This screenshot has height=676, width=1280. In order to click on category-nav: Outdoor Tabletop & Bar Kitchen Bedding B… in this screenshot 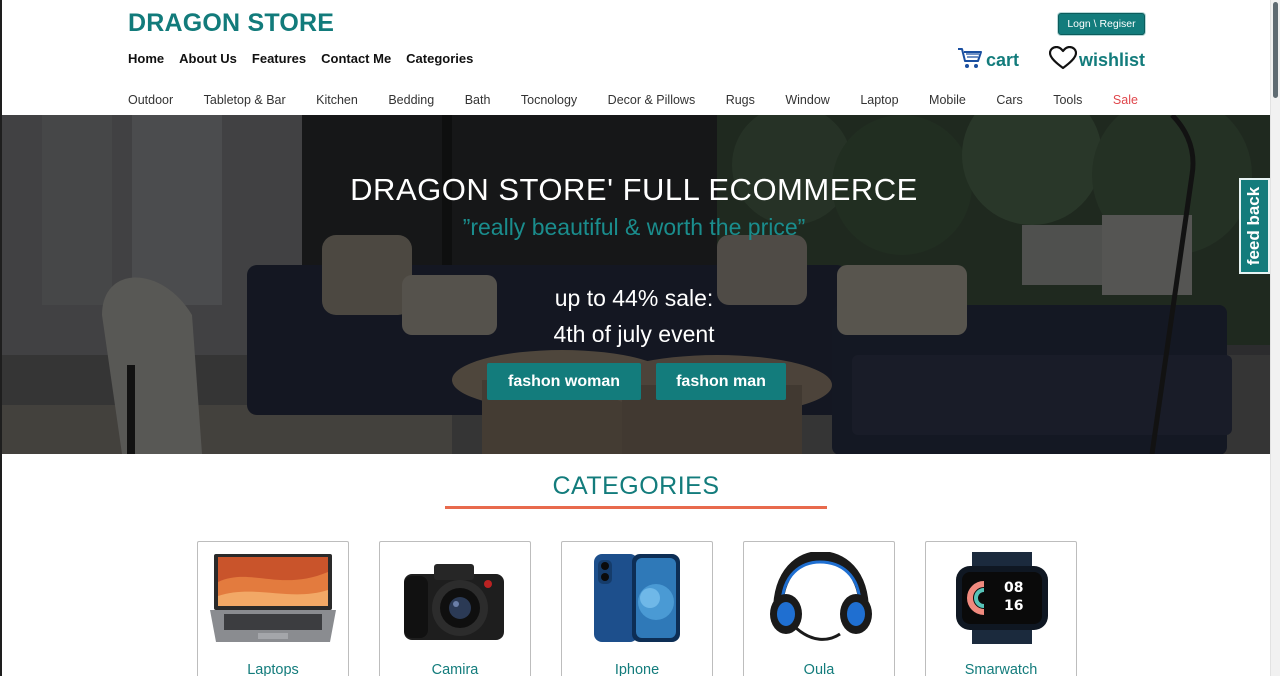, I will do `click(633, 100)`.